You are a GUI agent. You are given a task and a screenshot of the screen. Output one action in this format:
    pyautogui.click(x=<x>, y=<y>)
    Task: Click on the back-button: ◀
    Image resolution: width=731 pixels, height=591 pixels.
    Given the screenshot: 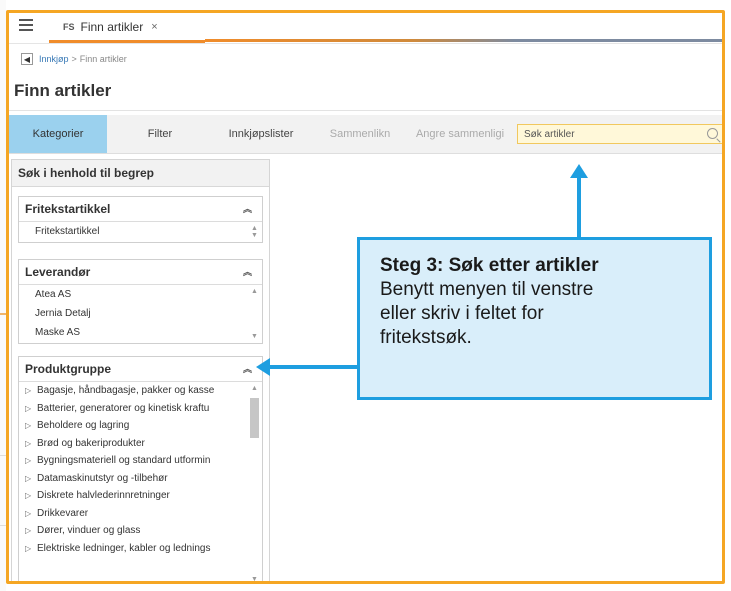 What is the action you would take?
    pyautogui.click(x=27, y=59)
    